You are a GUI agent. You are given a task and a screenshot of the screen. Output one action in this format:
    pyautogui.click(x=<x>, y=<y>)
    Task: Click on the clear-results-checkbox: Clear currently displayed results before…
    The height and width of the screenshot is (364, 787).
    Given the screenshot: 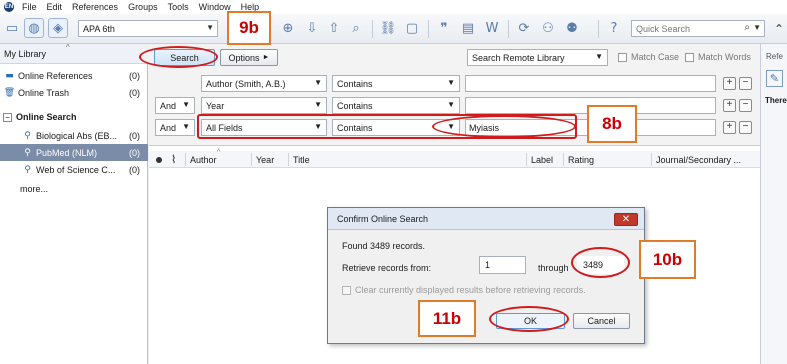 What is the action you would take?
    pyautogui.click(x=464, y=290)
    